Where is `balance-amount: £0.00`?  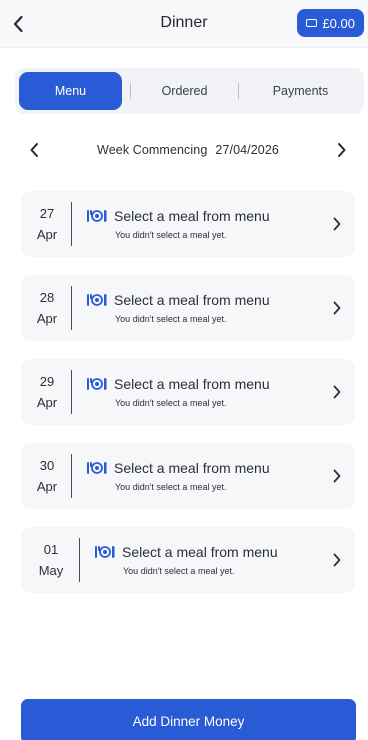 balance-amount: £0.00 is located at coordinates (338, 23).